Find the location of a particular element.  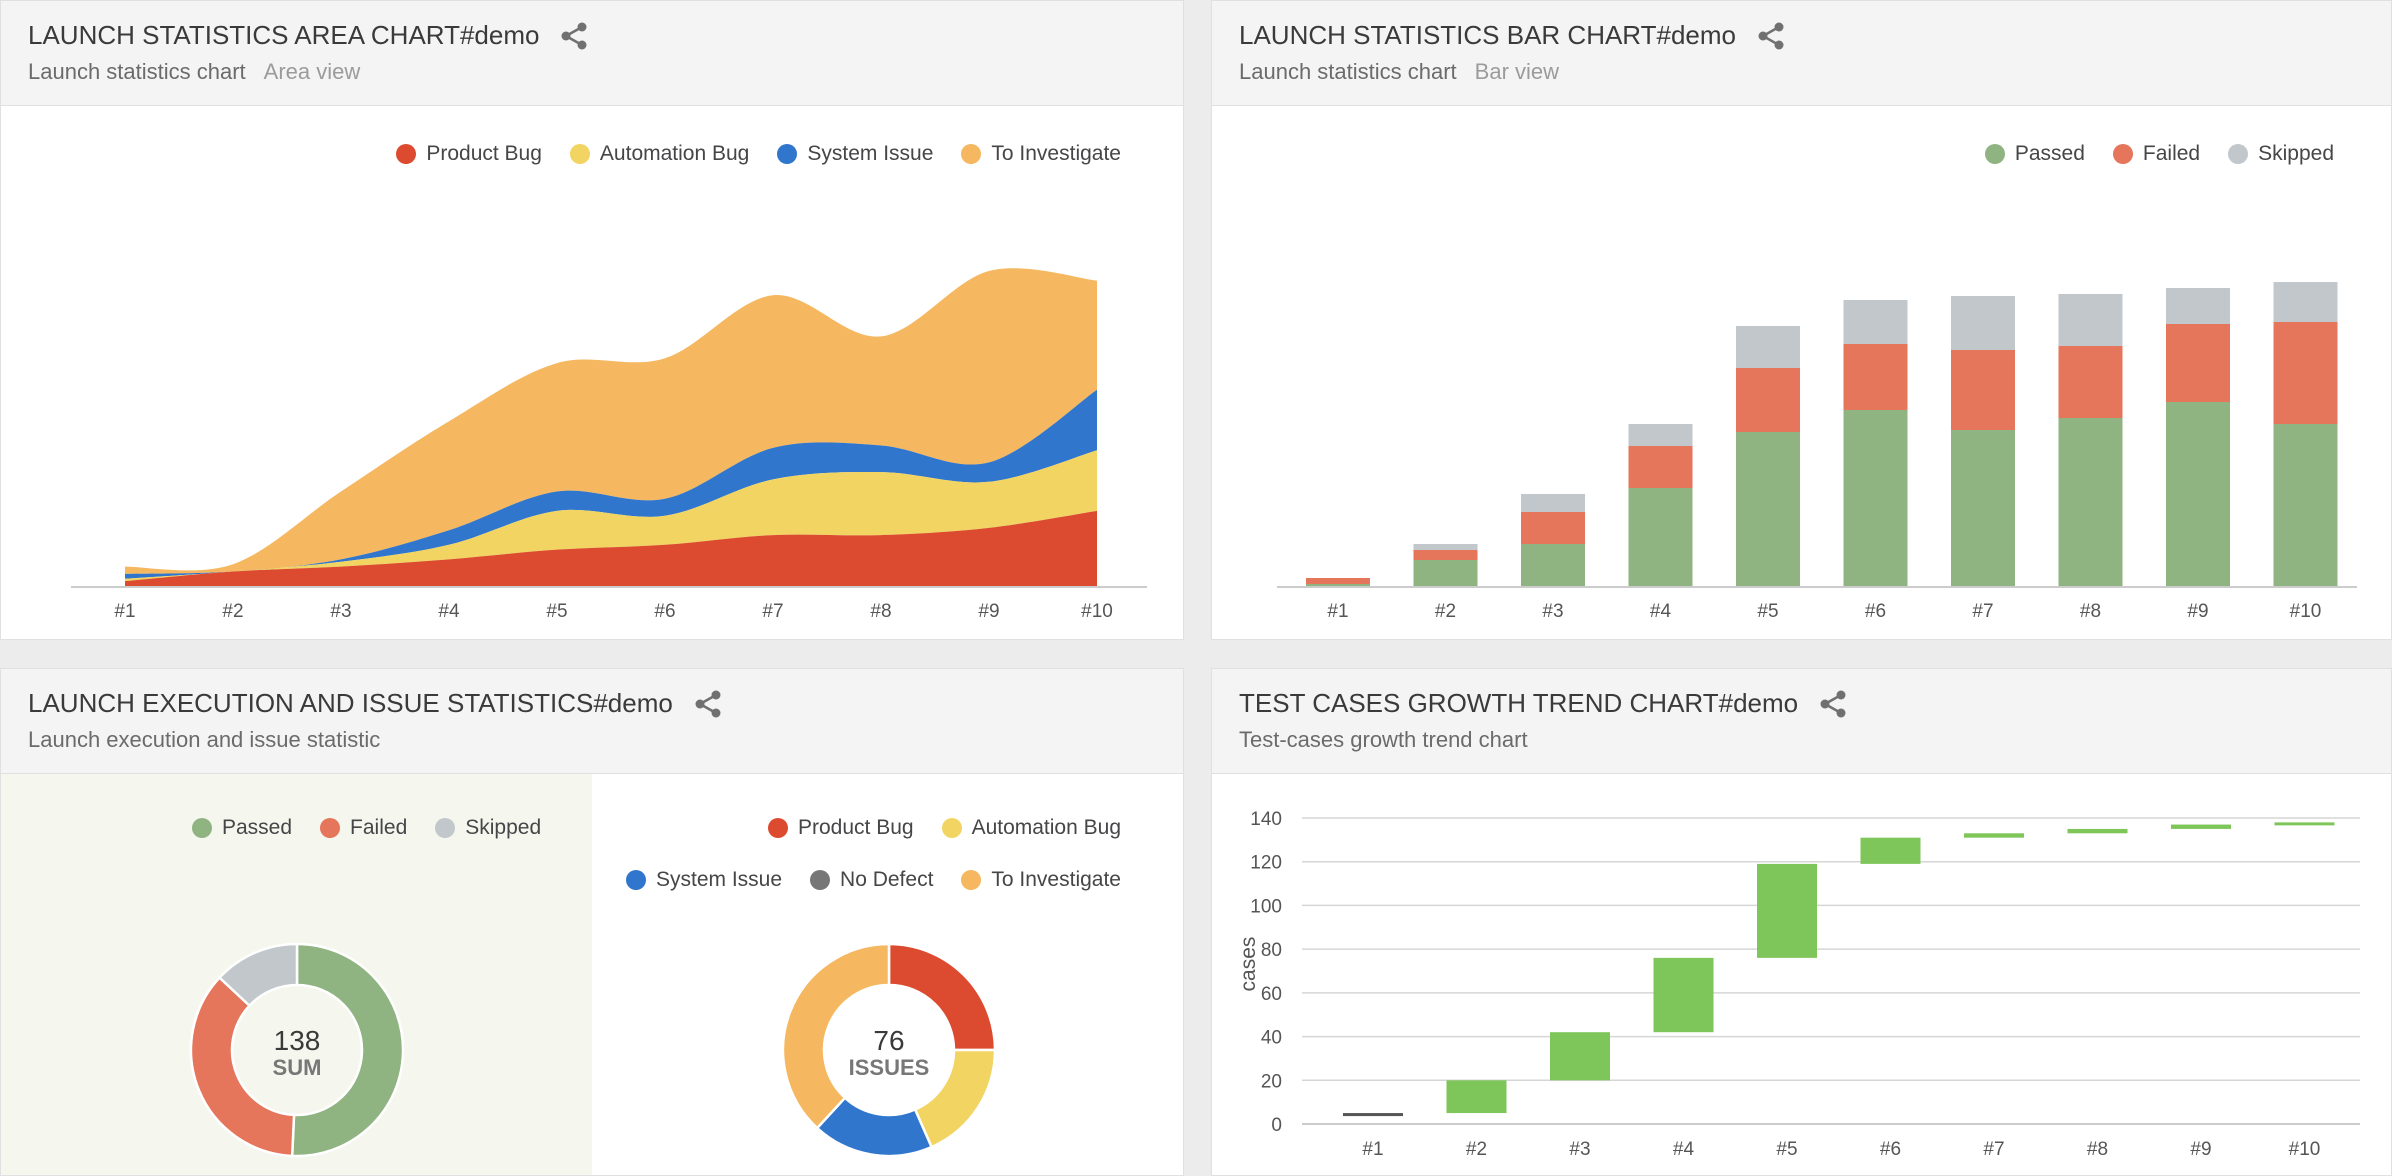

area-series-system-issue is located at coordinates (611, 484).